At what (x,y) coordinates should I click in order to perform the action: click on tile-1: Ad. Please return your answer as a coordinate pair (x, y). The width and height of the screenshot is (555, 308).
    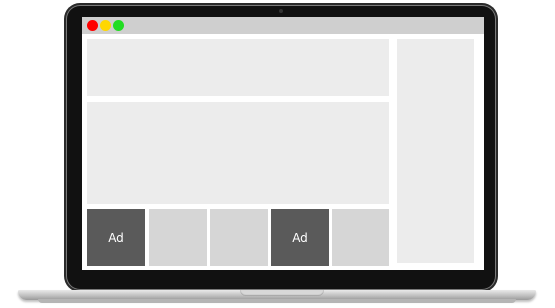
    Looking at the image, I should click on (116, 237).